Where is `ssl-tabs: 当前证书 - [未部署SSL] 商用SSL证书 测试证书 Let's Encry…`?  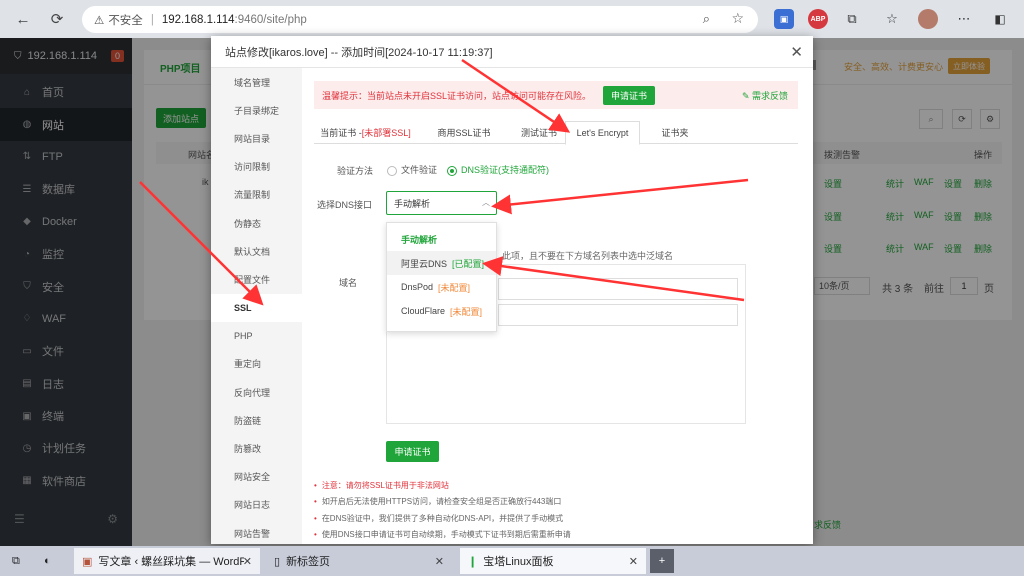
ssl-tabs: 当前证书 - [未部署SSL] 商用SSL证书 测试证书 Let's Encry… is located at coordinates (556, 133).